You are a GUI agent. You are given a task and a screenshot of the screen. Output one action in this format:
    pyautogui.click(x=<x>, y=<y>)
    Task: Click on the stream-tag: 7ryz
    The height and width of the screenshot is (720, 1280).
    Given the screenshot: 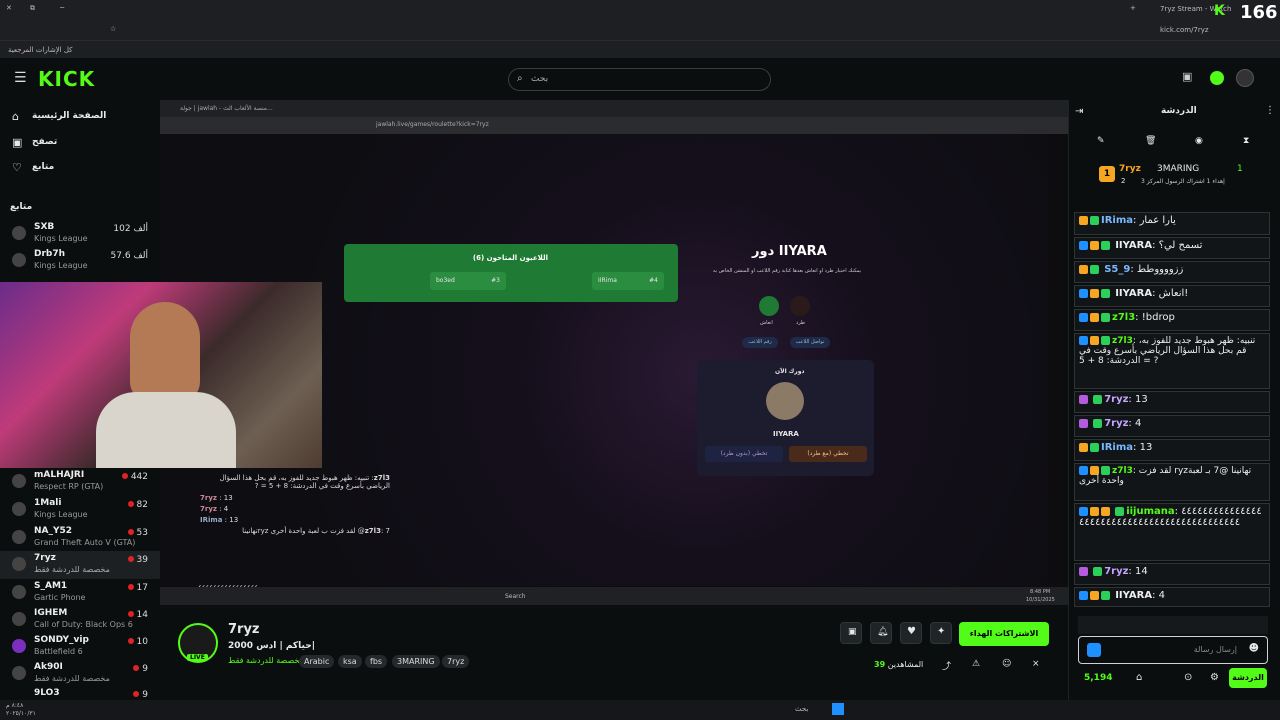 What is the action you would take?
    pyautogui.click(x=456, y=661)
    